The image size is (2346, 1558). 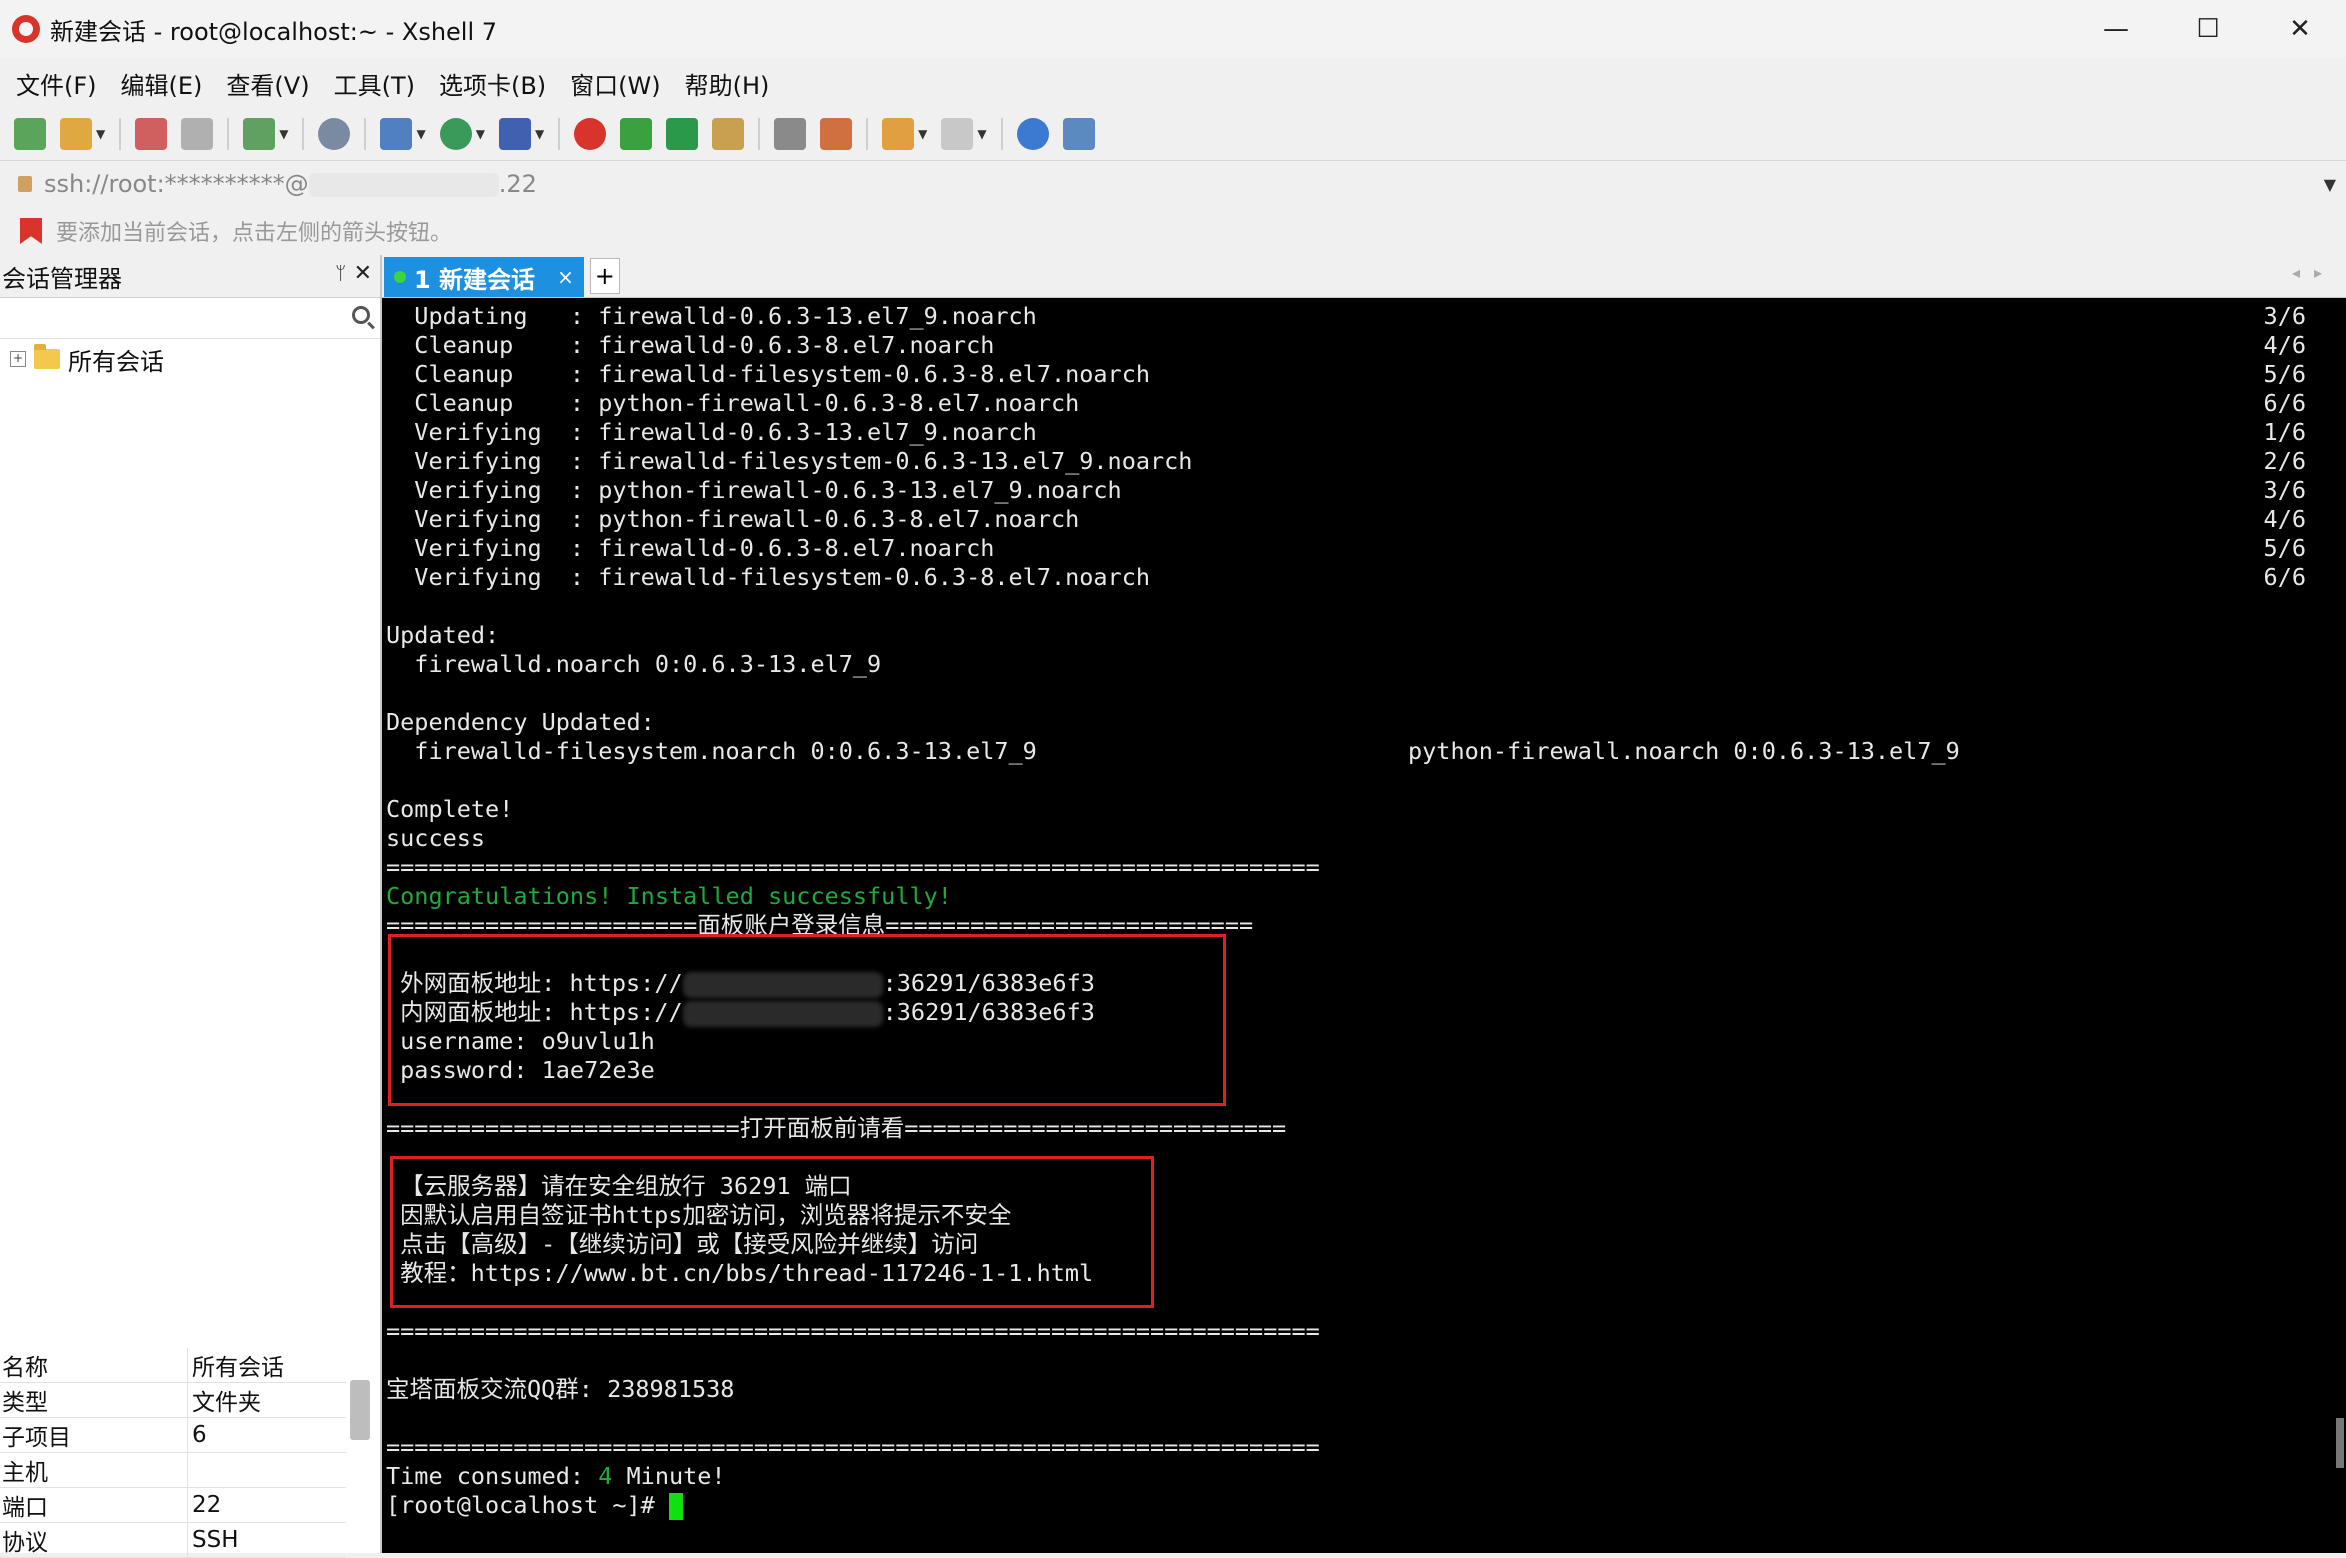 I want to click on notice-line: 点击【高级】-【继续访问】或【接受风险并继续】访问, so click(x=682, y=1244).